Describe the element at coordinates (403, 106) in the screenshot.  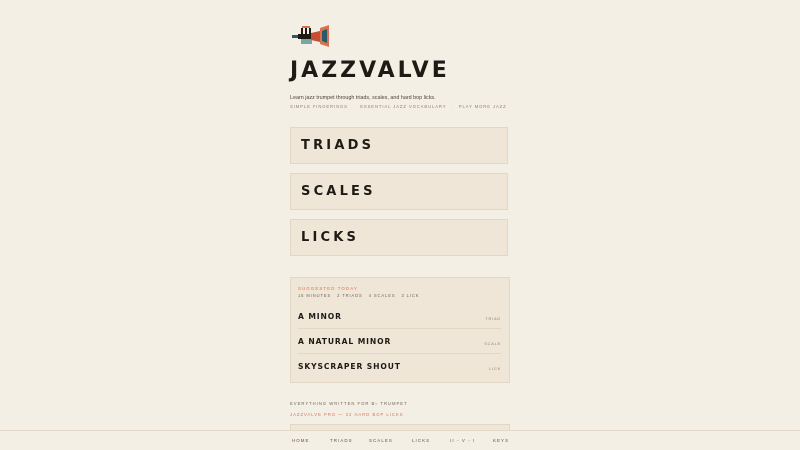
I see `feature-jazz-vocabulary: ESSENTIAL JAZZ VOCABULARY` at that location.